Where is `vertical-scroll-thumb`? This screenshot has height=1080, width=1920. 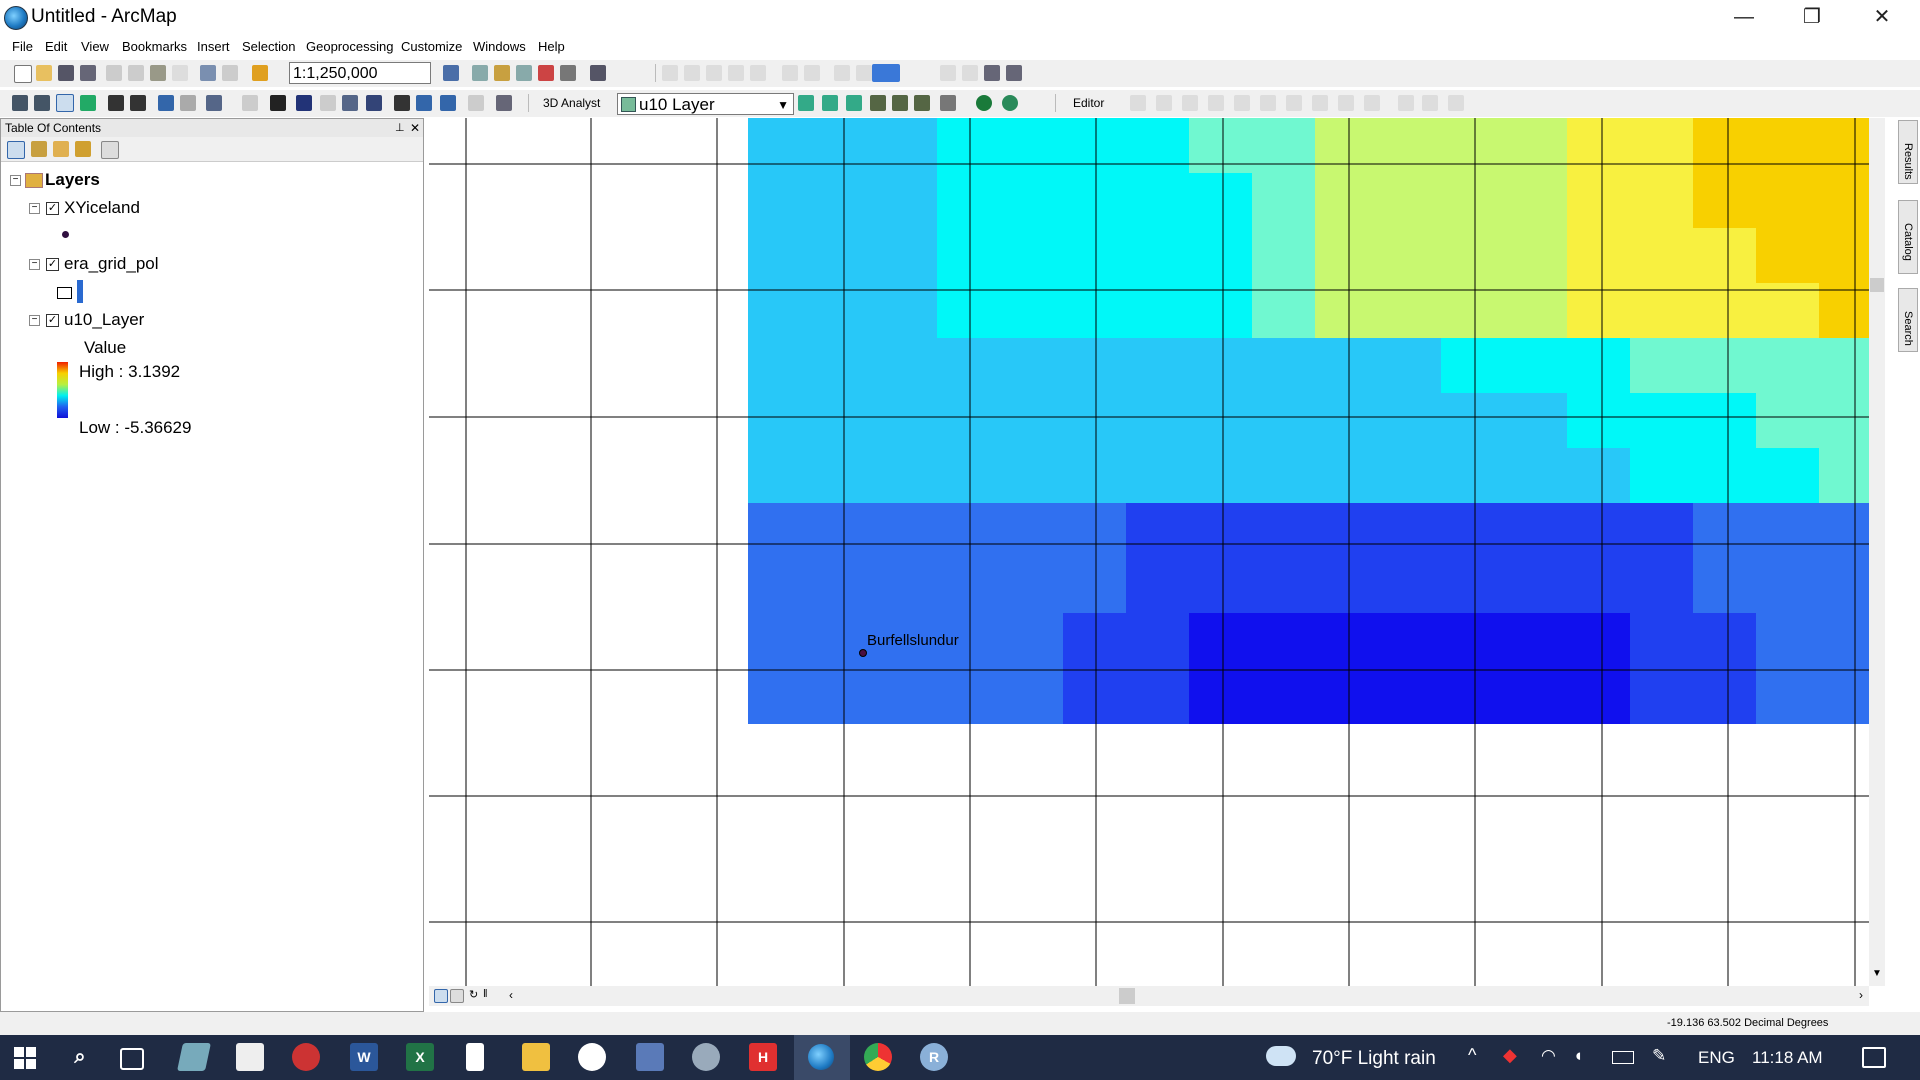
vertical-scroll-thumb is located at coordinates (1877, 285).